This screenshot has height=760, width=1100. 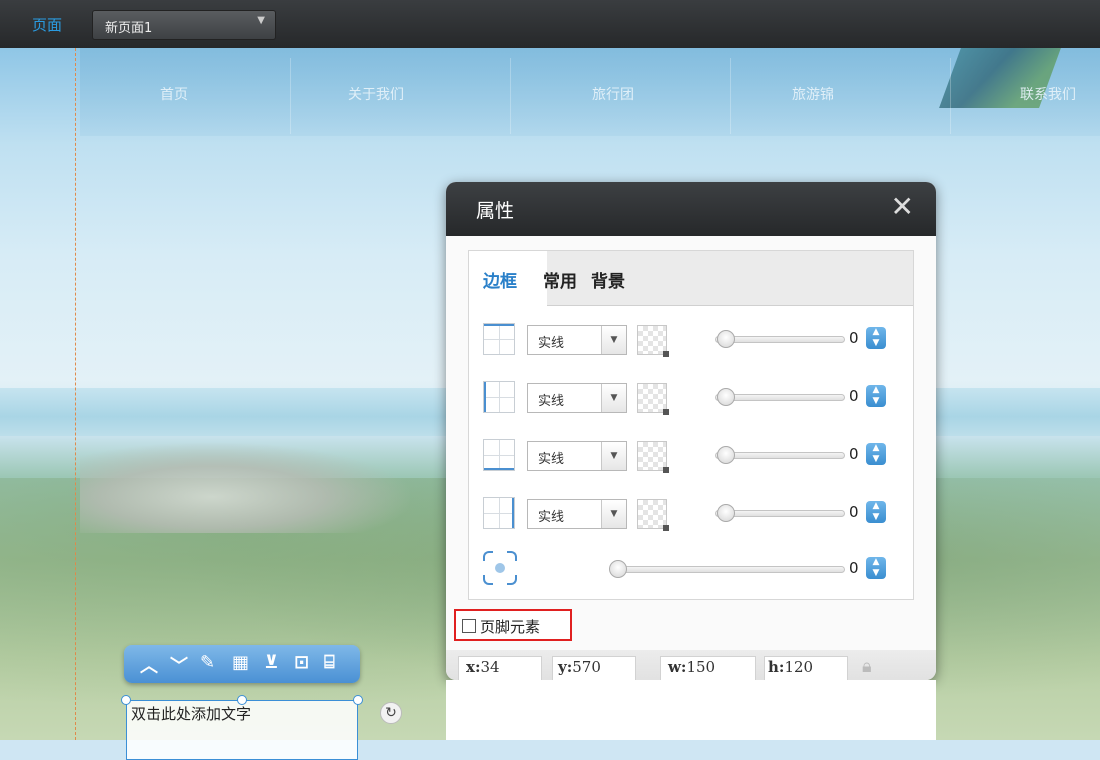 What do you see at coordinates (1048, 94) in the screenshot?
I see `nav-item-contact: 联系我们` at bounding box center [1048, 94].